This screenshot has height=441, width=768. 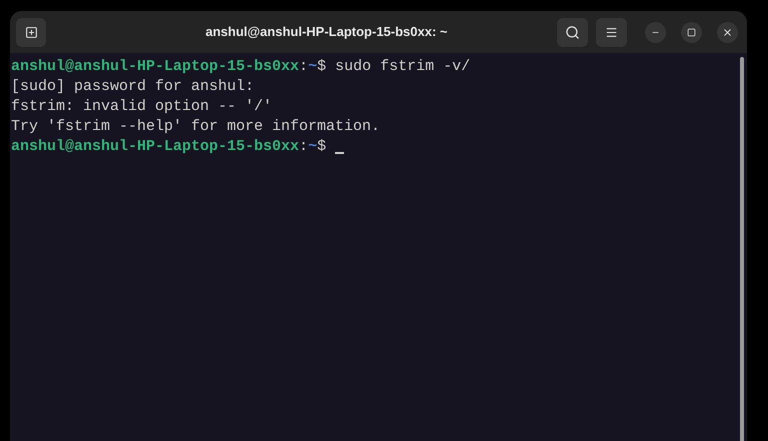 I want to click on search-icon, so click(x=572, y=32).